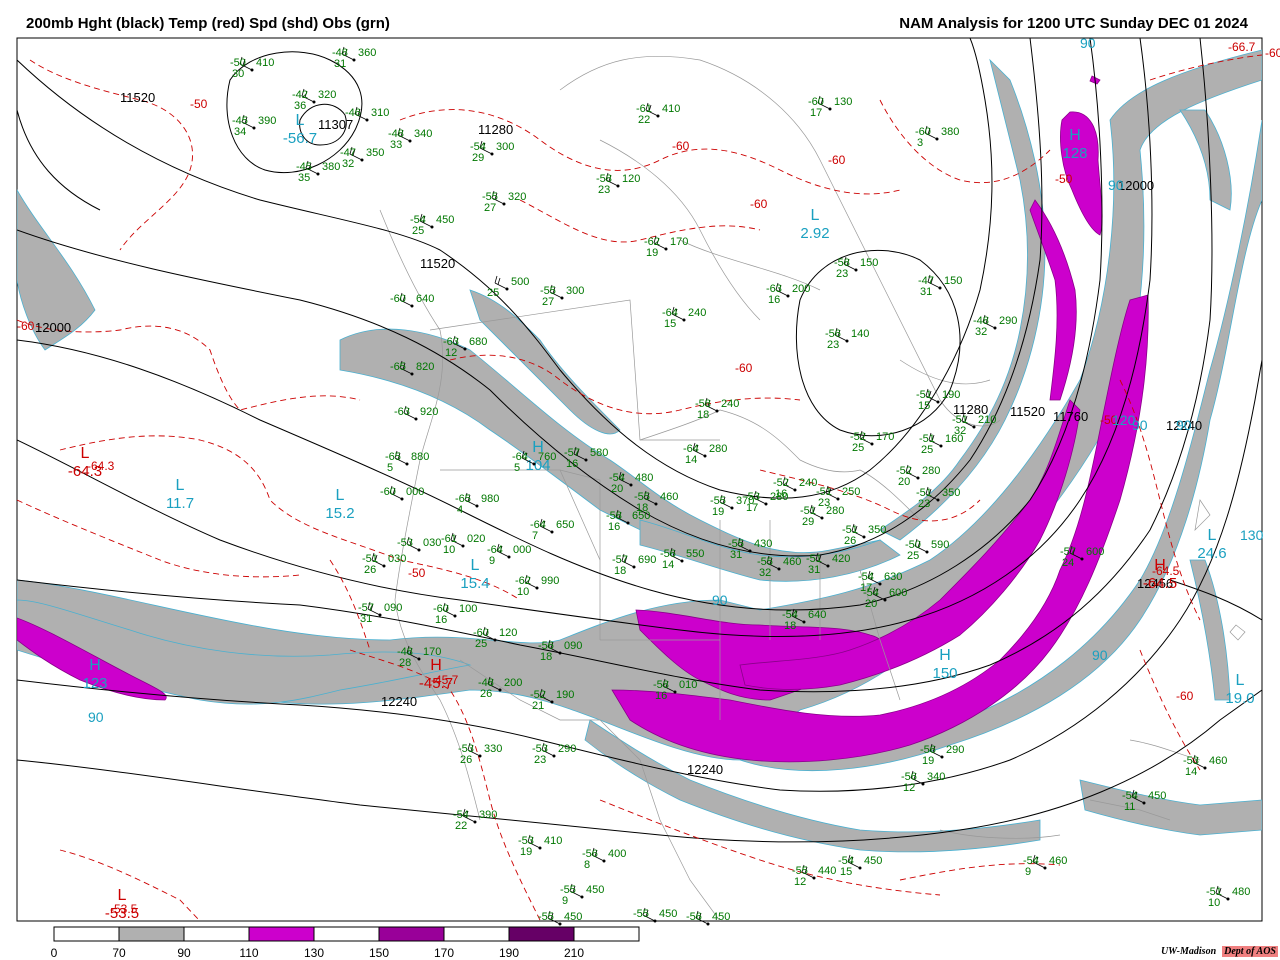 Image resolution: width=1280 pixels, height=960 pixels. I want to click on center-value: 150, so click(944, 673).